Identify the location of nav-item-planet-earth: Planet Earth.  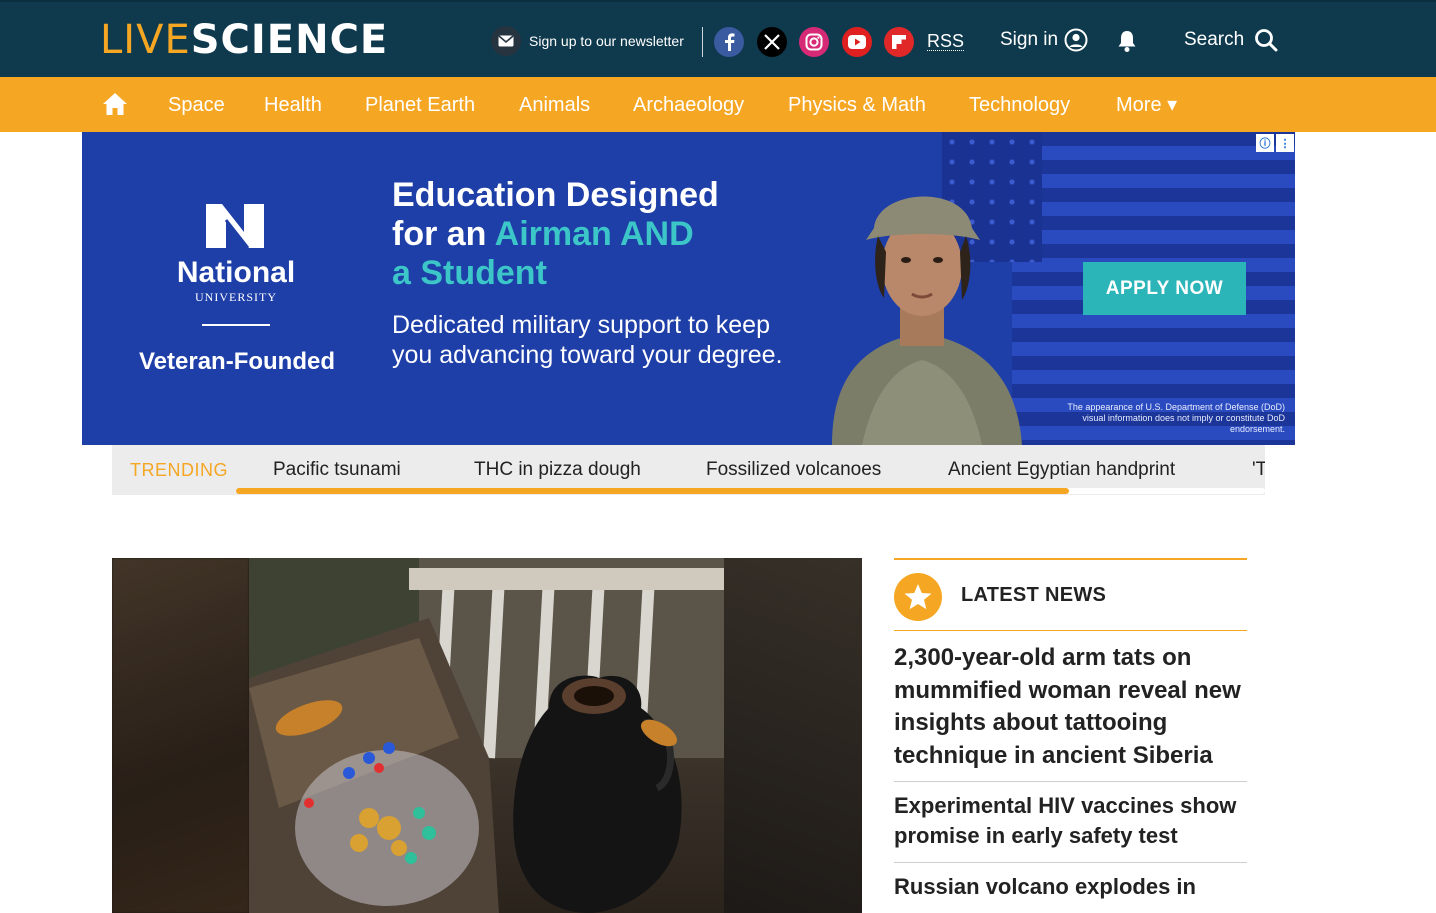
(420, 105).